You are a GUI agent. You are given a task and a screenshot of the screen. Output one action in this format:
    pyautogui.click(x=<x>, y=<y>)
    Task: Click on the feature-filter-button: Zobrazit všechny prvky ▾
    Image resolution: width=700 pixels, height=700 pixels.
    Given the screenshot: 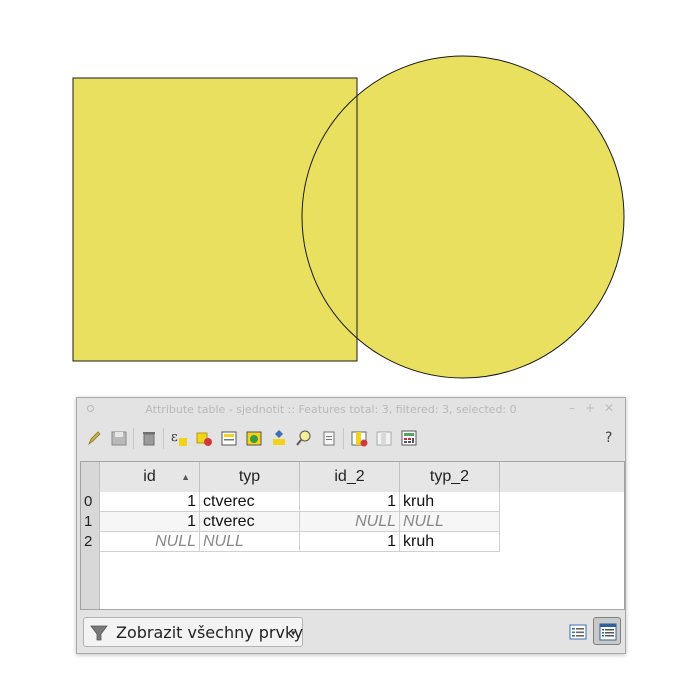 What is the action you would take?
    pyautogui.click(x=193, y=632)
    